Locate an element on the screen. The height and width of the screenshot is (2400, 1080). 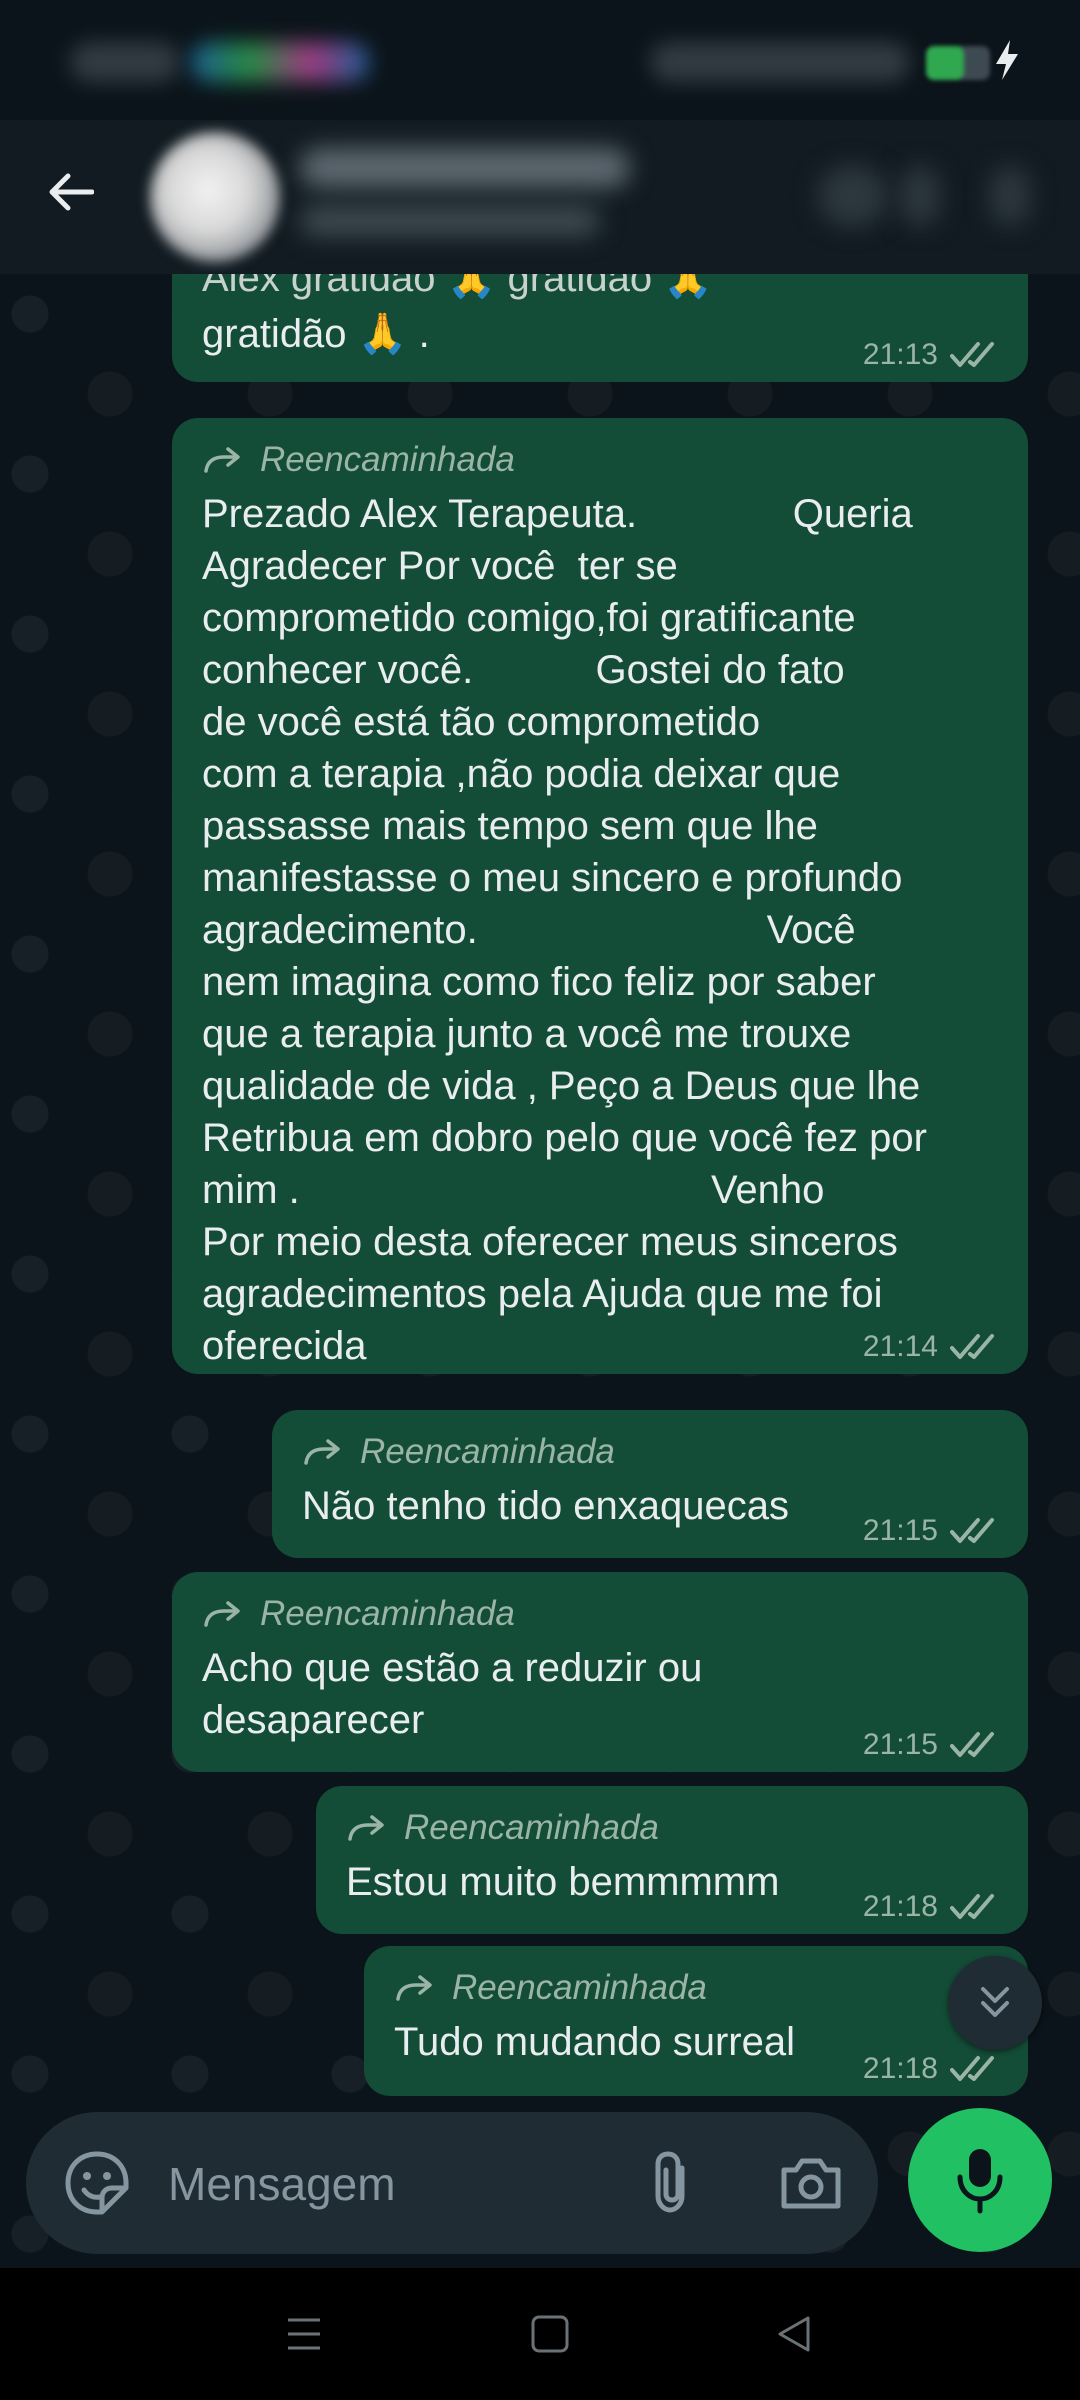
back-button is located at coordinates (70, 192).